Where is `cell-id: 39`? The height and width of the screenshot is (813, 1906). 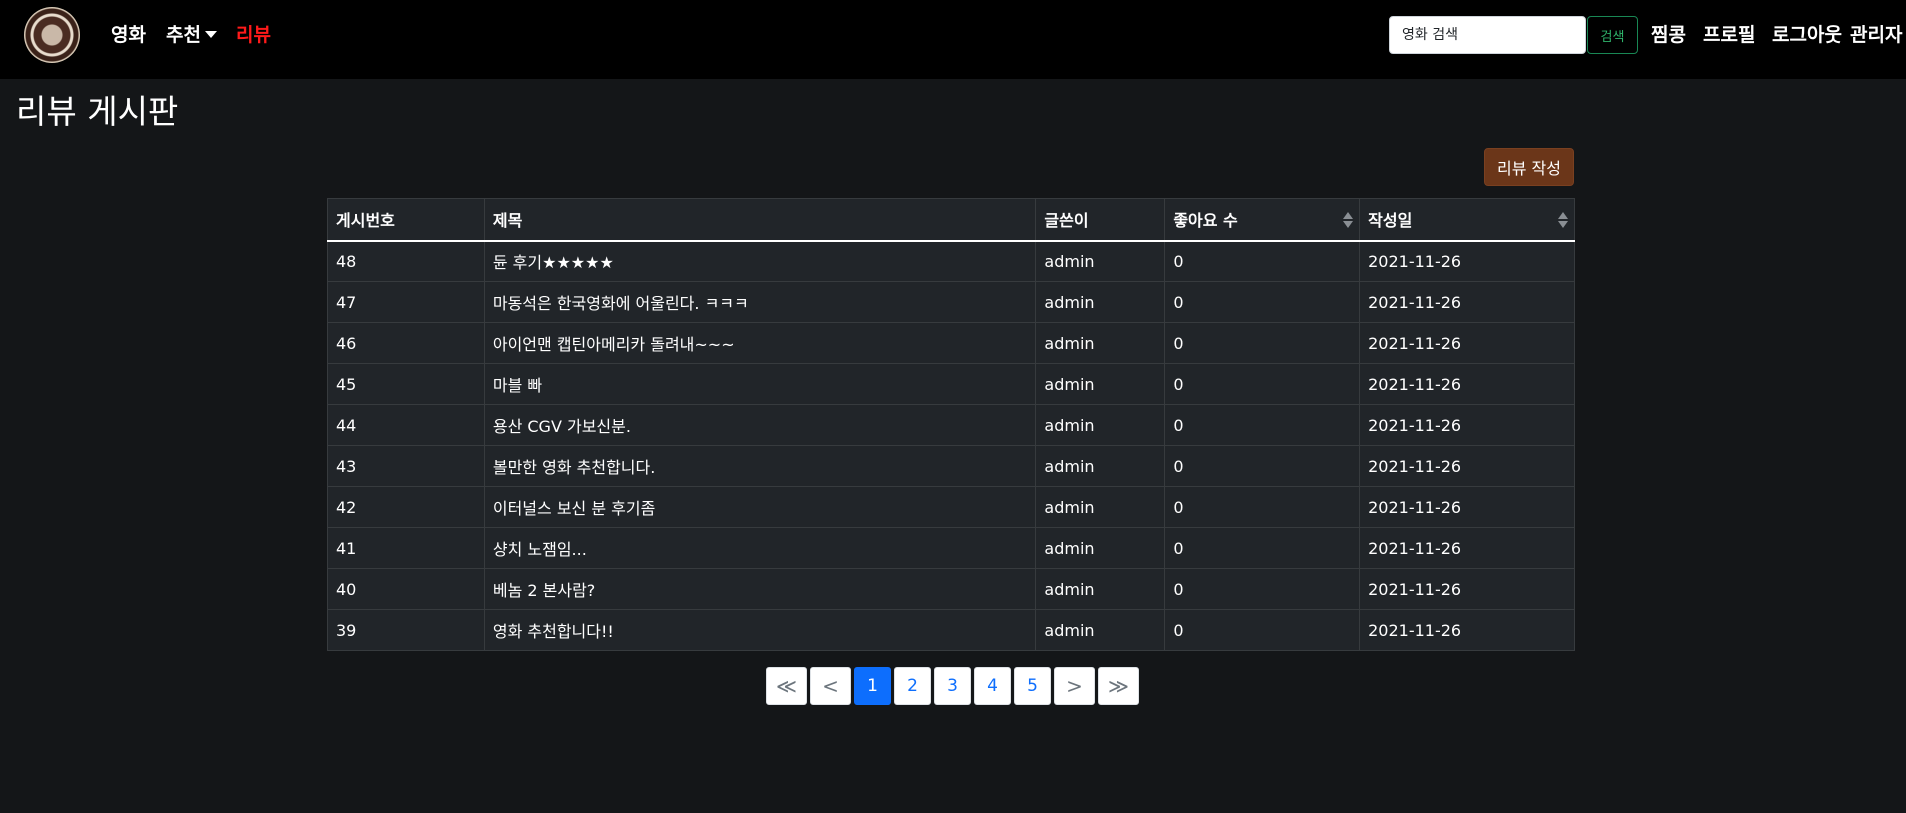 cell-id: 39 is located at coordinates (406, 630).